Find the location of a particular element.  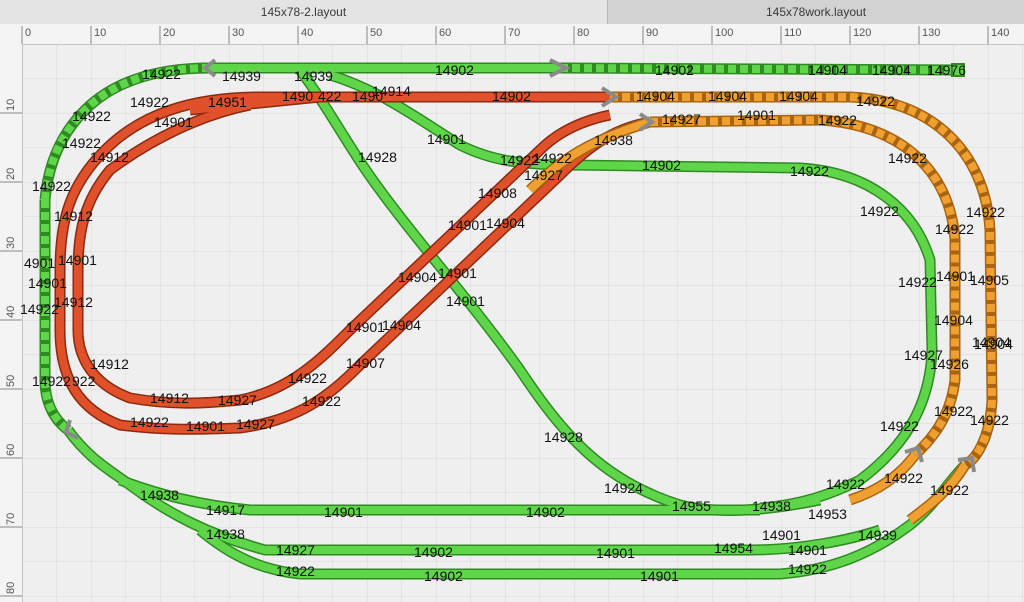

track-piece-label: 14914 is located at coordinates (391, 91).